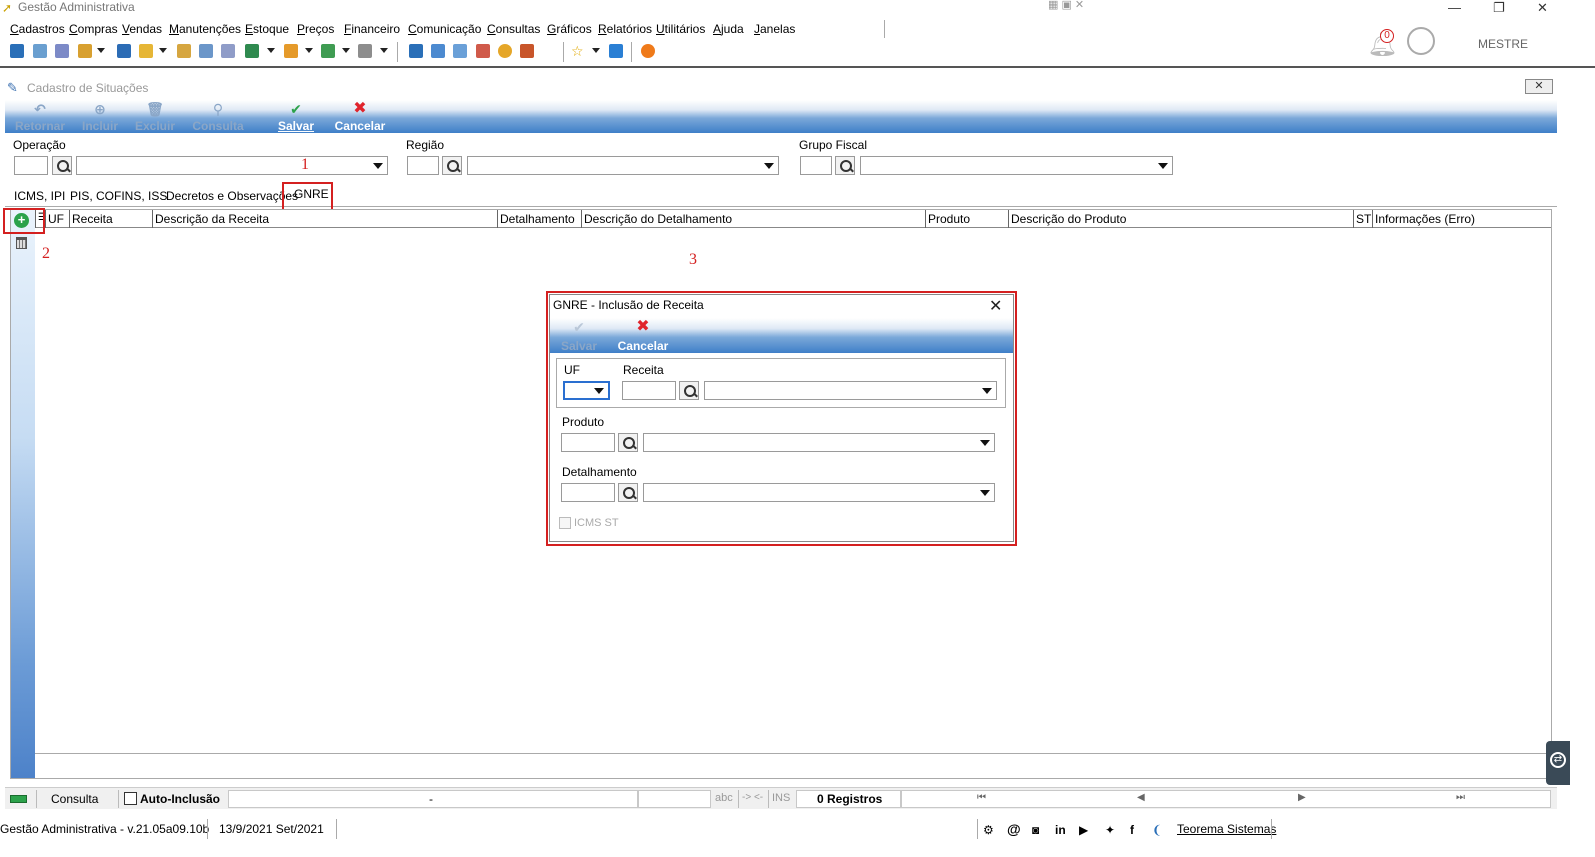 The image size is (1595, 857). Describe the element at coordinates (1068, 219) in the screenshot. I see `col-descricao-produto: Descrição do Produto` at that location.